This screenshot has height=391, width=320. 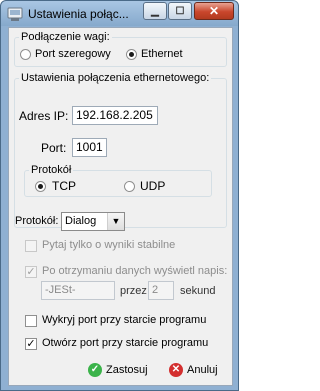 What do you see at coordinates (64, 186) in the screenshot?
I see `radio-tcp-label: TCP` at bounding box center [64, 186].